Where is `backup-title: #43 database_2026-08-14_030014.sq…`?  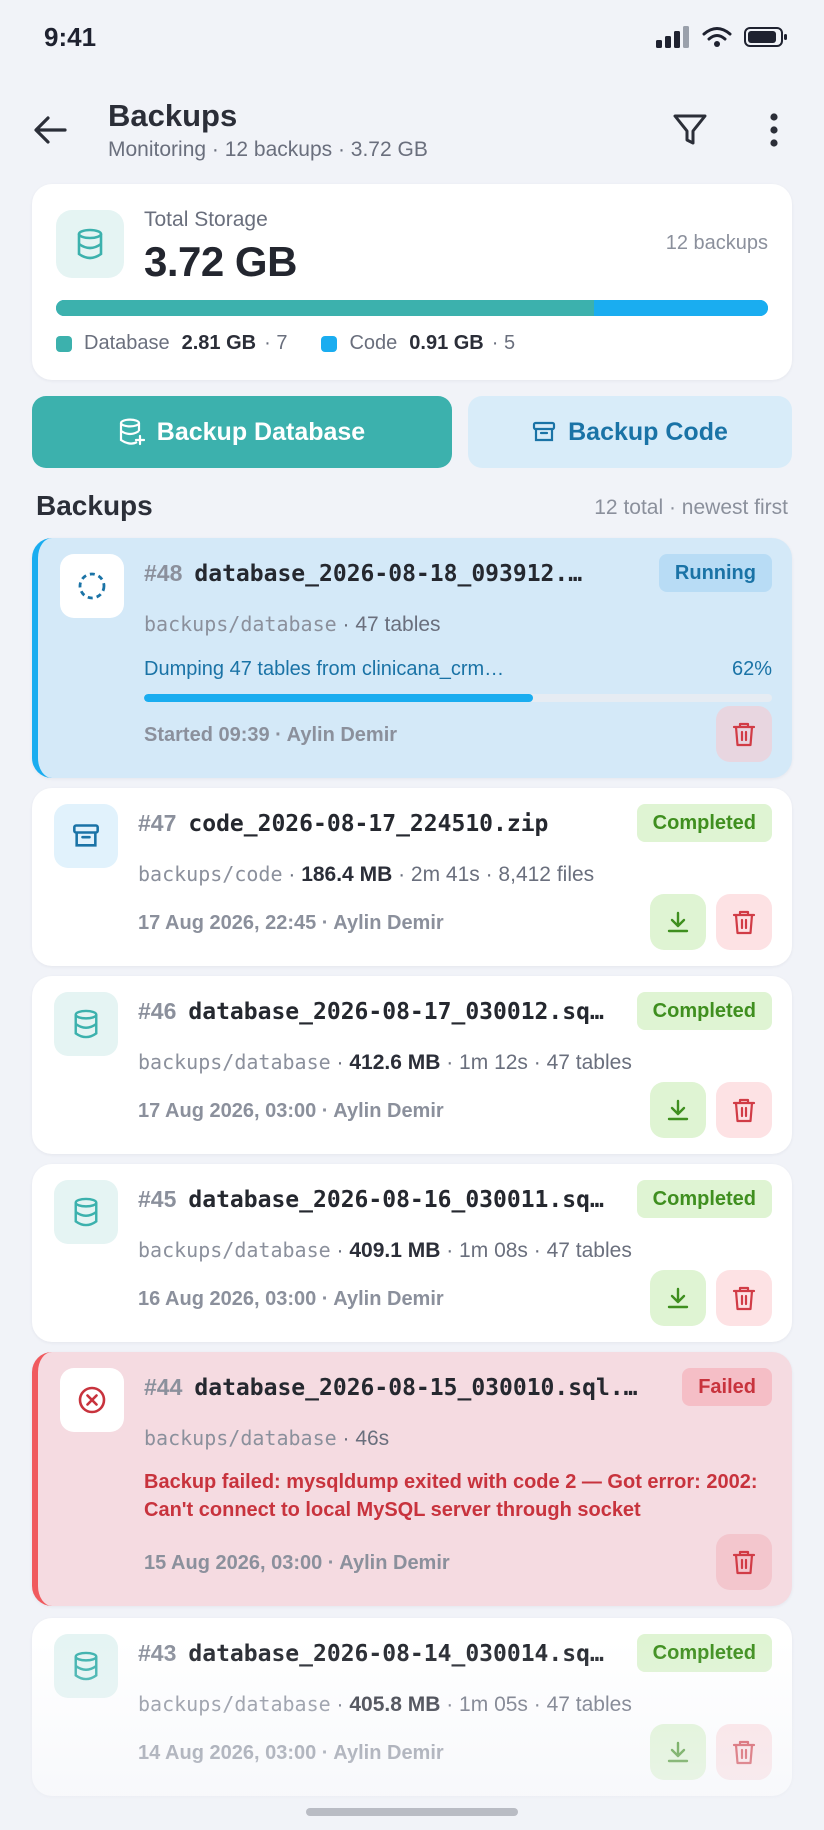 backup-title: #43 database_2026-08-14_030014.sq… is located at coordinates (378, 1653).